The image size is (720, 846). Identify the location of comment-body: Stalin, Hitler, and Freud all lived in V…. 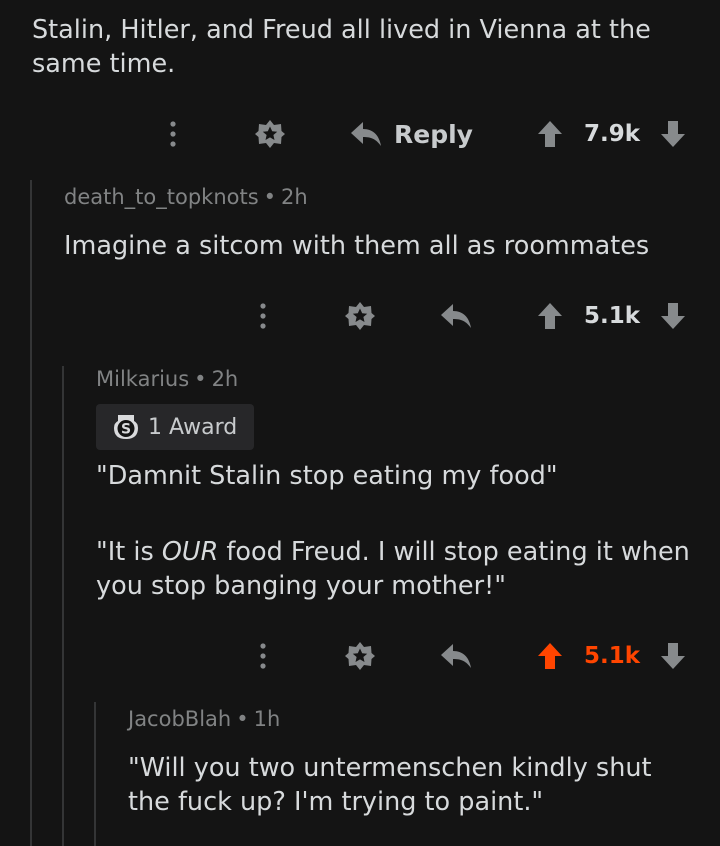
(341, 47).